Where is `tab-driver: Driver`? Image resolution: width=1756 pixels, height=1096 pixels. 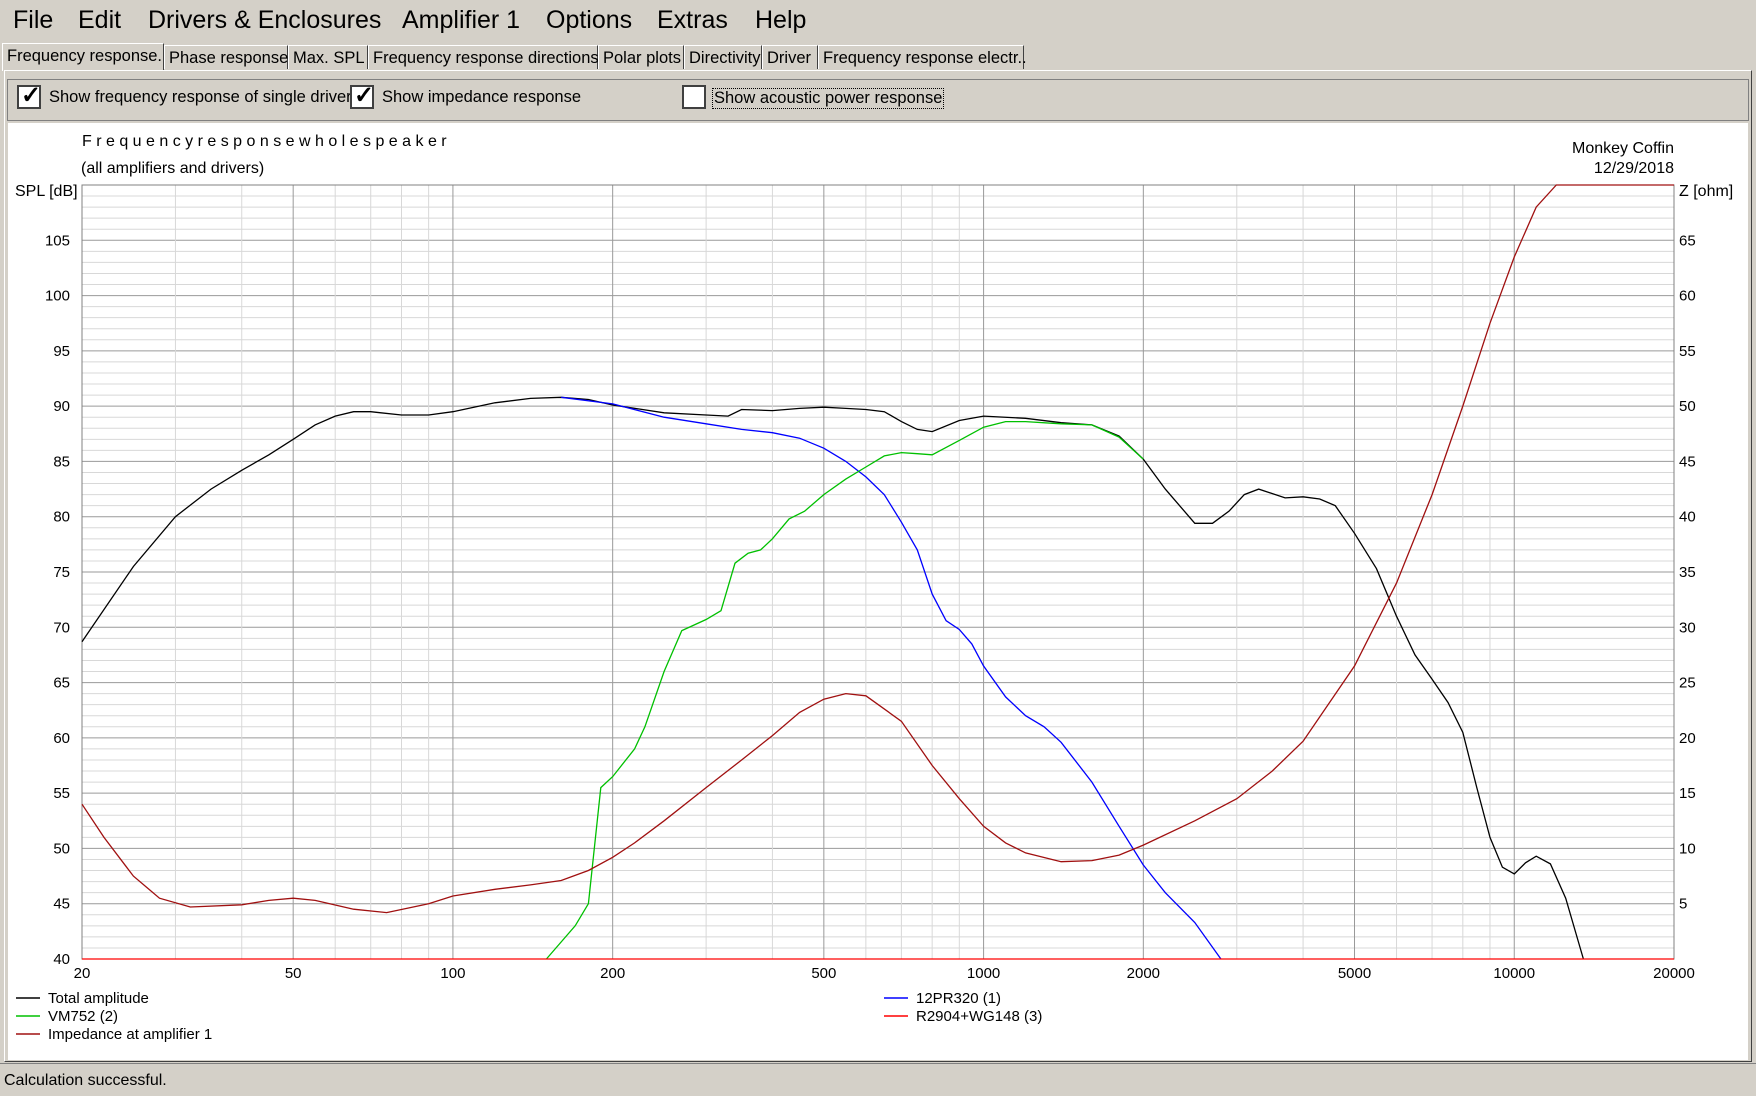
tab-driver: Driver is located at coordinates (790, 57).